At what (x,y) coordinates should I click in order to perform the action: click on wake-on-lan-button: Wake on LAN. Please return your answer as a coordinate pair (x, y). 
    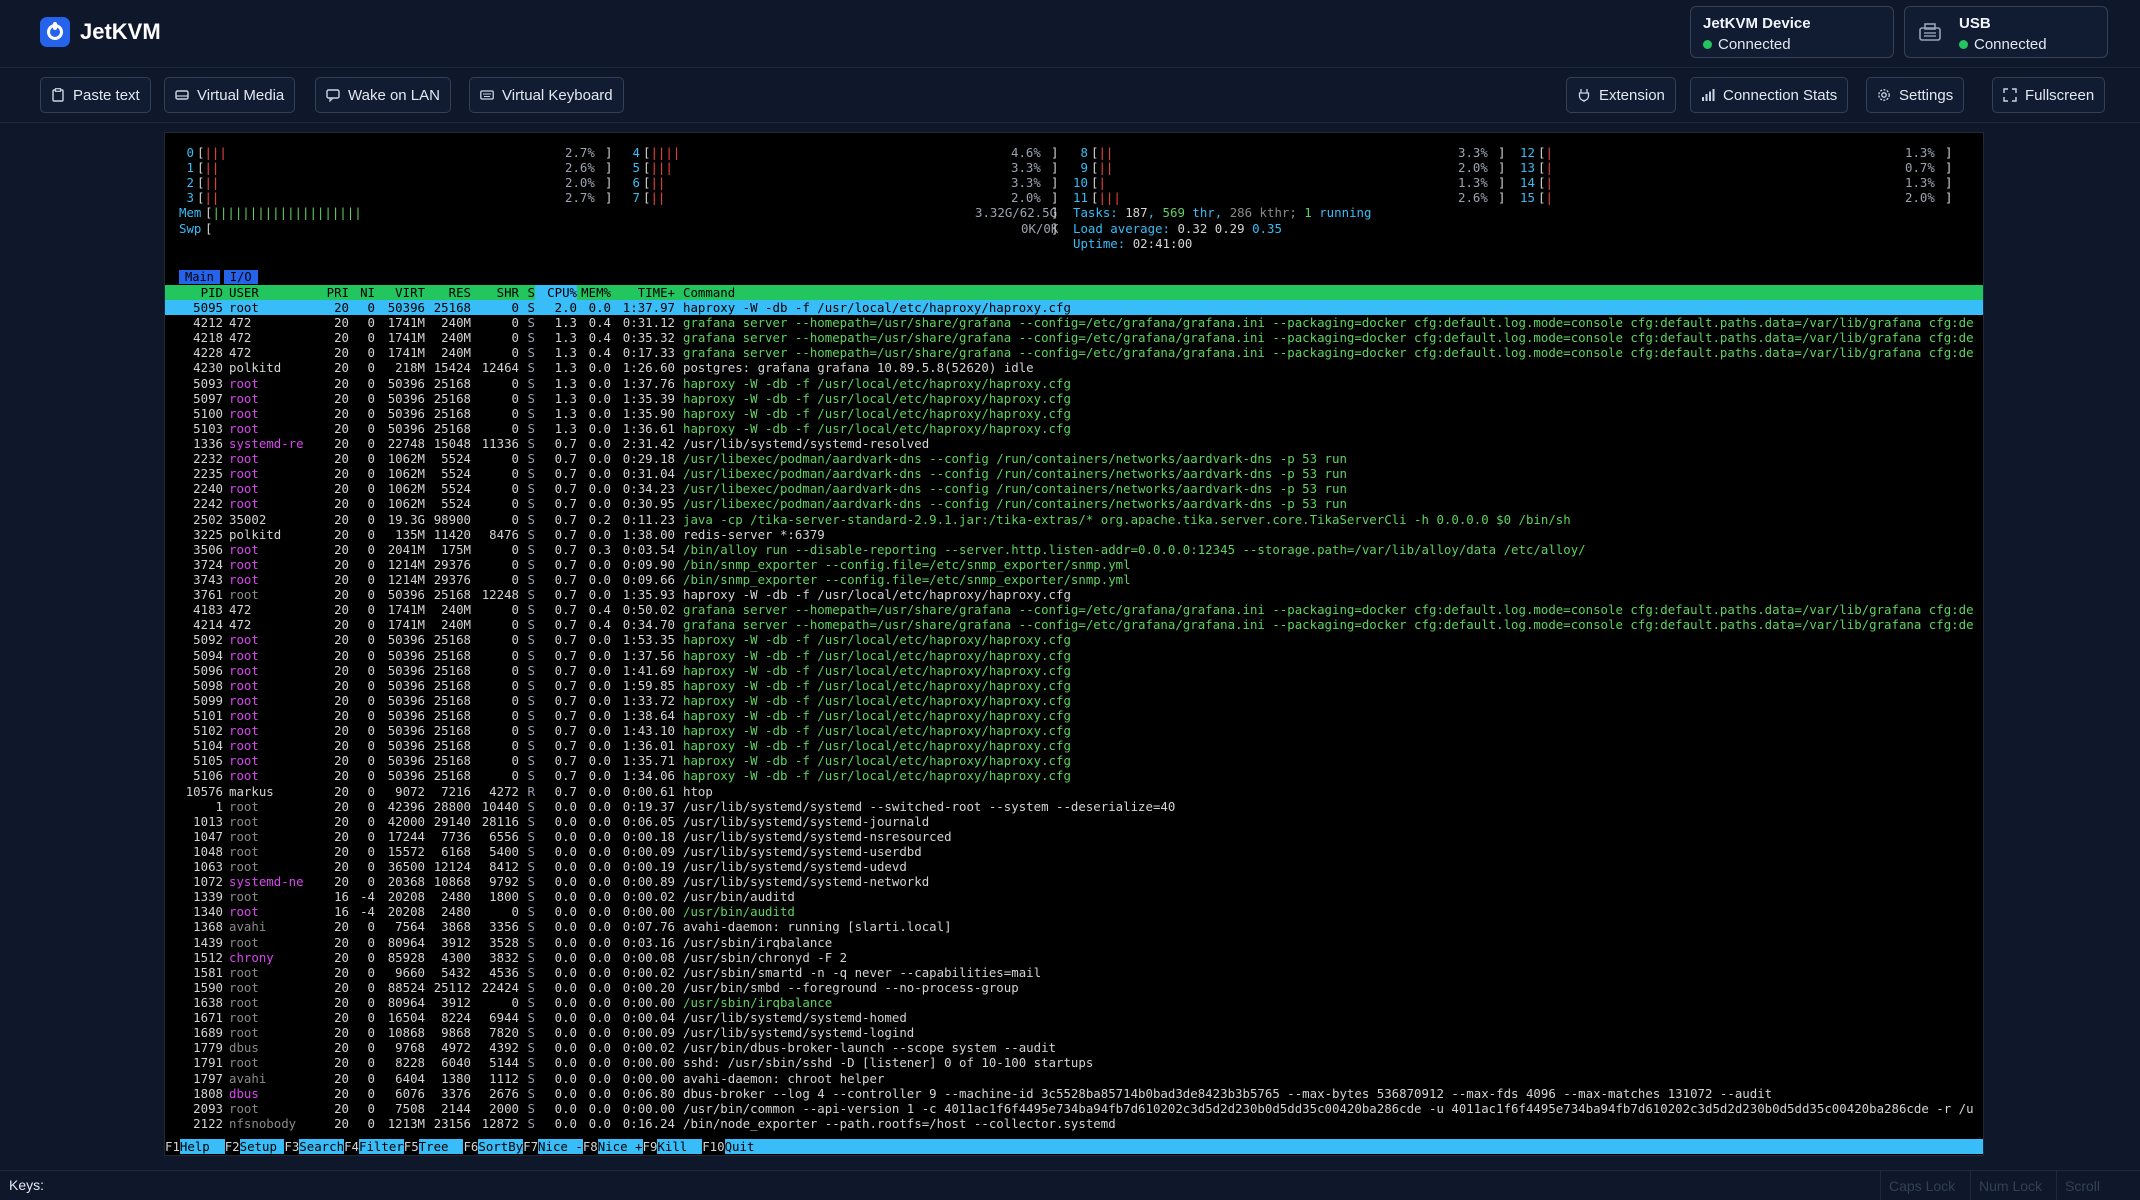
    Looking at the image, I should click on (383, 95).